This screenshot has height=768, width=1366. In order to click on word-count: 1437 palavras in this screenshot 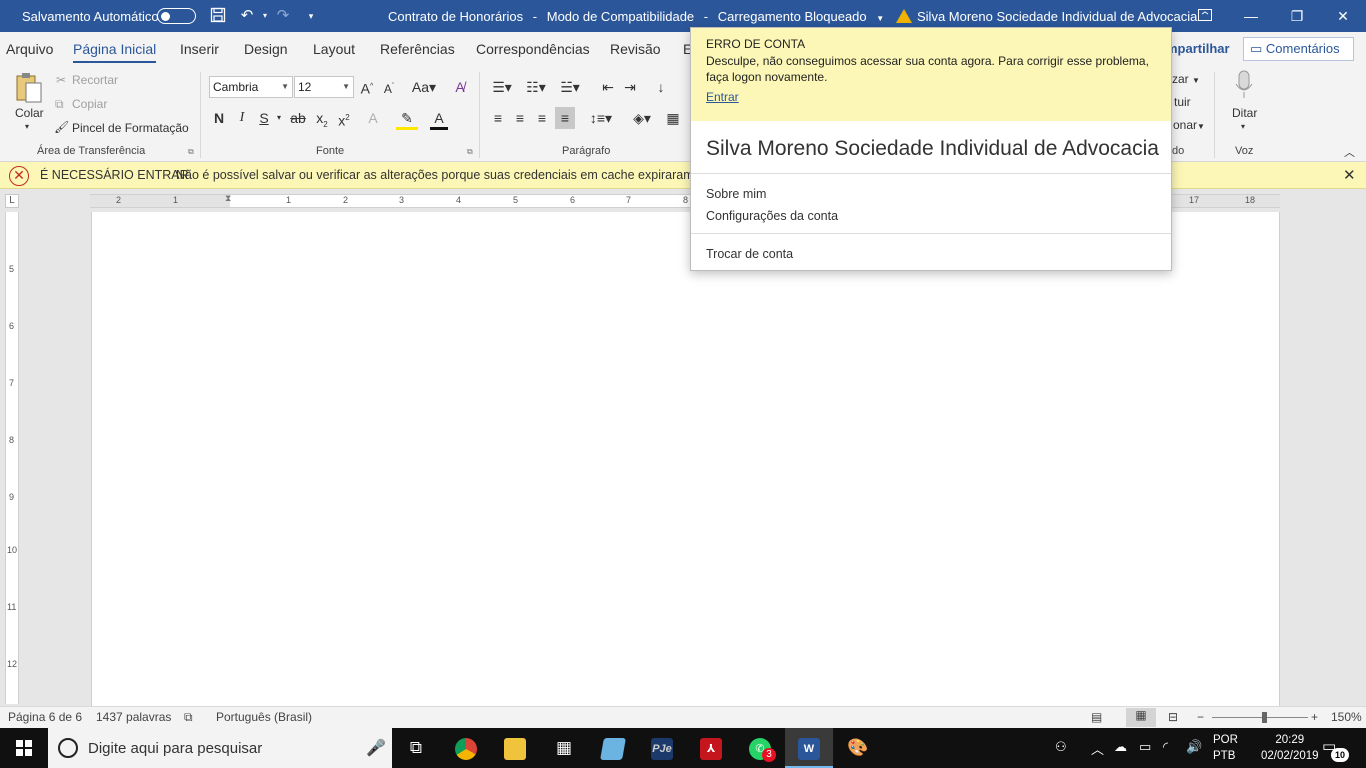, I will do `click(133, 717)`.